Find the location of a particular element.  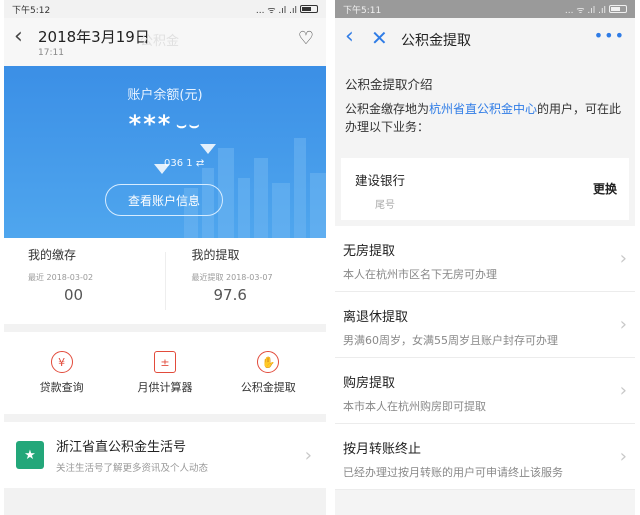

stat-title: 我的缴存 is located at coordinates (52, 255).